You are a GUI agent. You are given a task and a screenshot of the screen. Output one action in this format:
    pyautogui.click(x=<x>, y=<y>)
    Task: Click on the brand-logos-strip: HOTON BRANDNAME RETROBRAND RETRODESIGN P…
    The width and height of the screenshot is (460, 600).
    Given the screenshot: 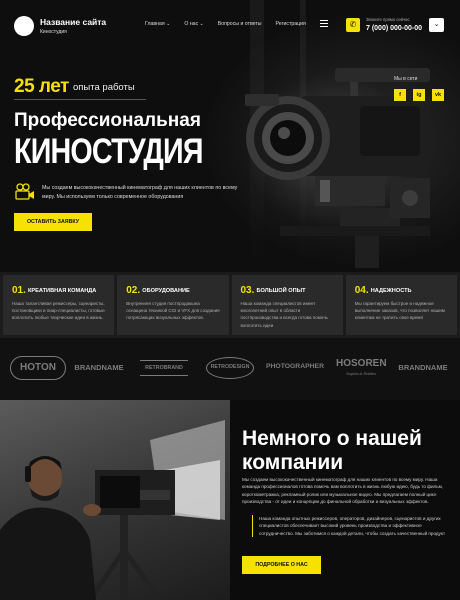 What is the action you would take?
    pyautogui.click(x=230, y=369)
    